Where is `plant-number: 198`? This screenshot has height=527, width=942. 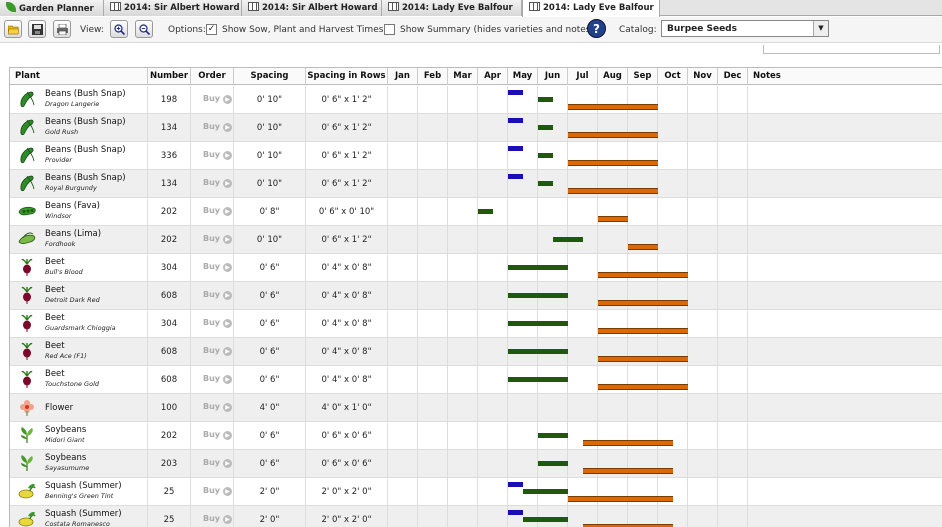
plant-number: 198 is located at coordinates (169, 100).